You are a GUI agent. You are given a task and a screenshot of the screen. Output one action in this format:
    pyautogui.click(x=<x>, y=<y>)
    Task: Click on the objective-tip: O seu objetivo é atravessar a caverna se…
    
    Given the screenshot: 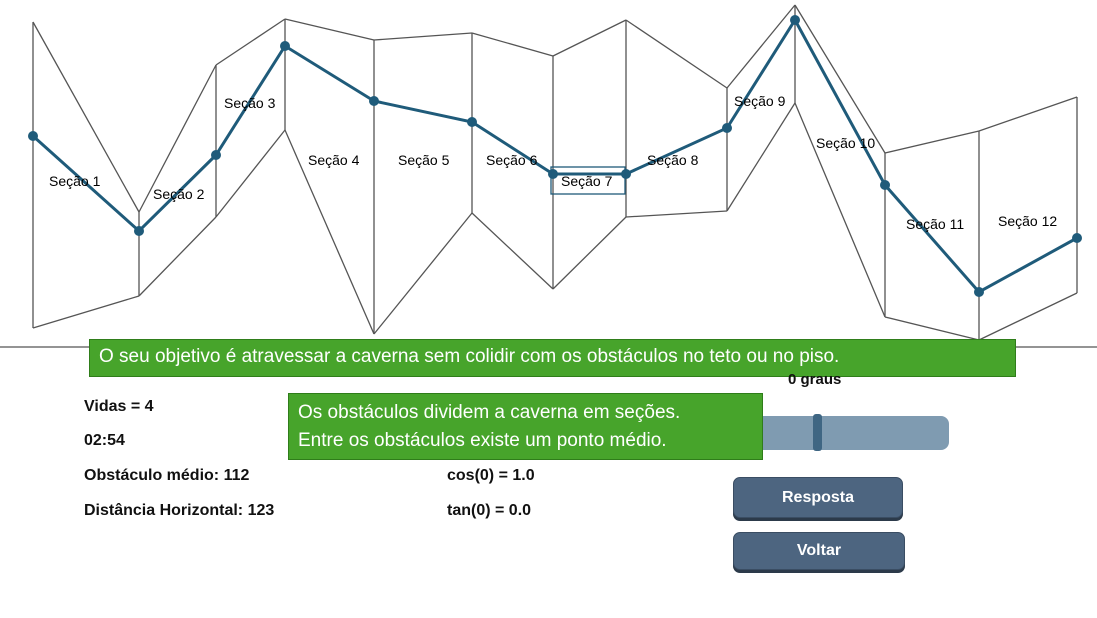 What is the action you would take?
    pyautogui.click(x=552, y=358)
    